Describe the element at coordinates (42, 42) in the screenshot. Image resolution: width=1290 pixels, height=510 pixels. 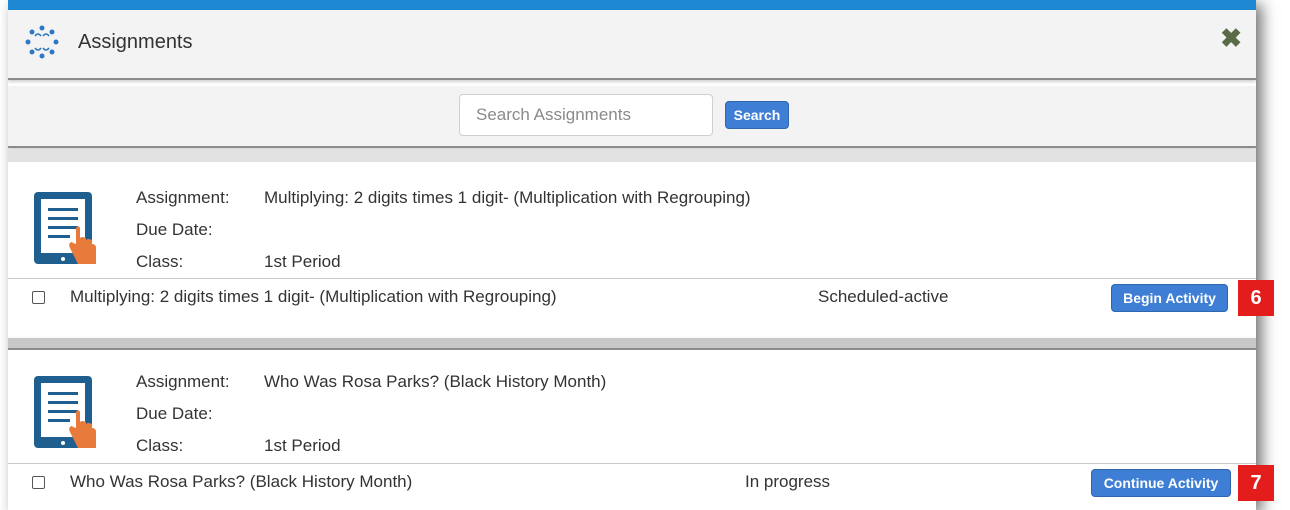
I see `app-logo-icon` at that location.